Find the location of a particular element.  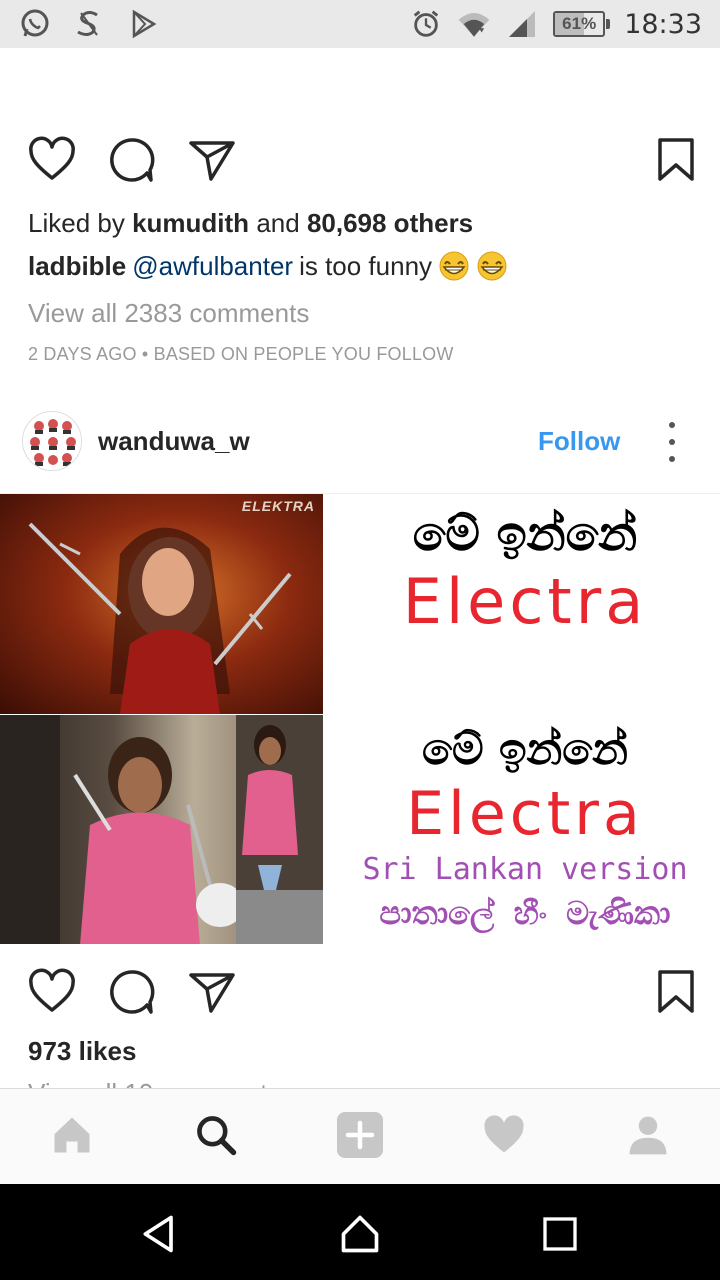

movie-poster-photo: ELEKTRA is located at coordinates (161, 604).